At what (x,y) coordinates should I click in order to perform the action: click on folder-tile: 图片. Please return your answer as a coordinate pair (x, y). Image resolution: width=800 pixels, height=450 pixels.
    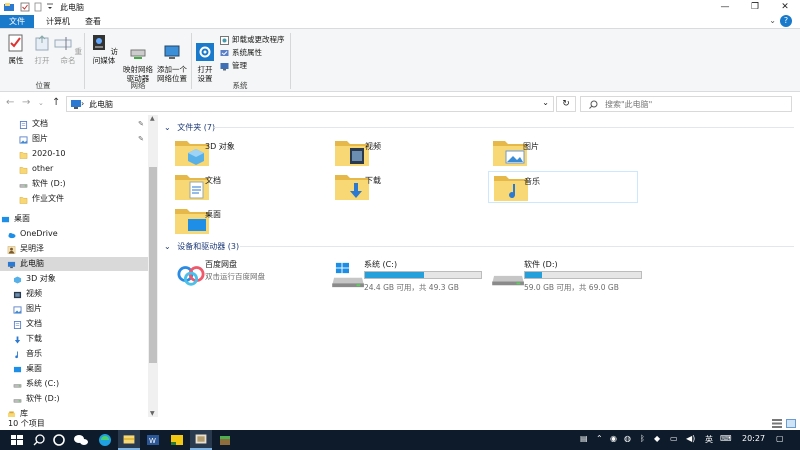
    Looking at the image, I should click on (567, 153).